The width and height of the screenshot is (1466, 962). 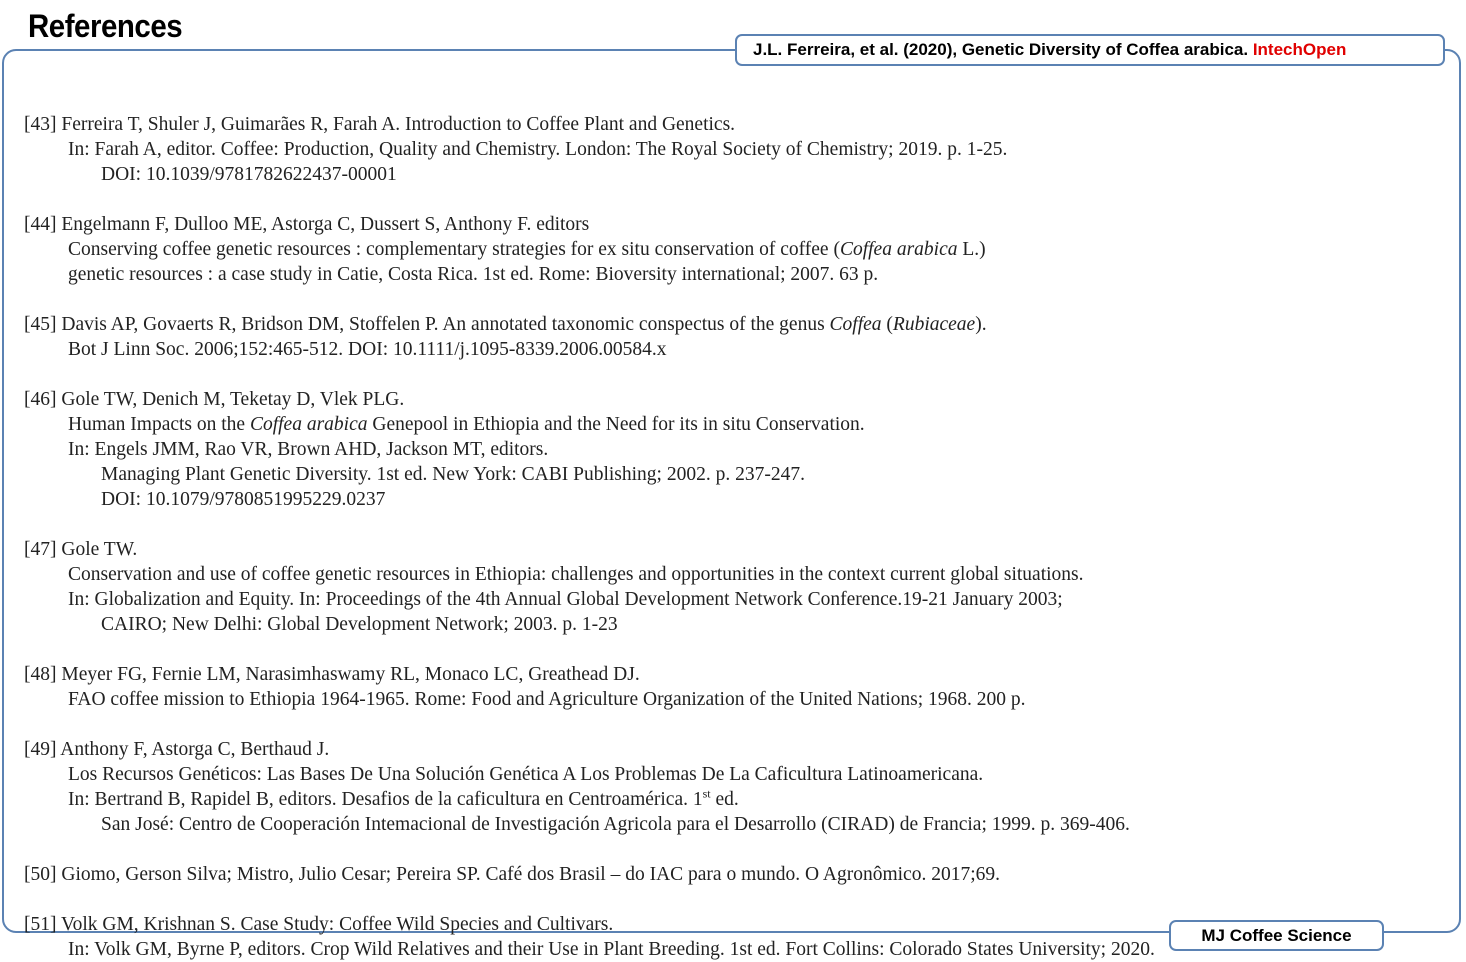 What do you see at coordinates (81, 549) in the screenshot?
I see `reference-text: [47] Gole TW.` at bounding box center [81, 549].